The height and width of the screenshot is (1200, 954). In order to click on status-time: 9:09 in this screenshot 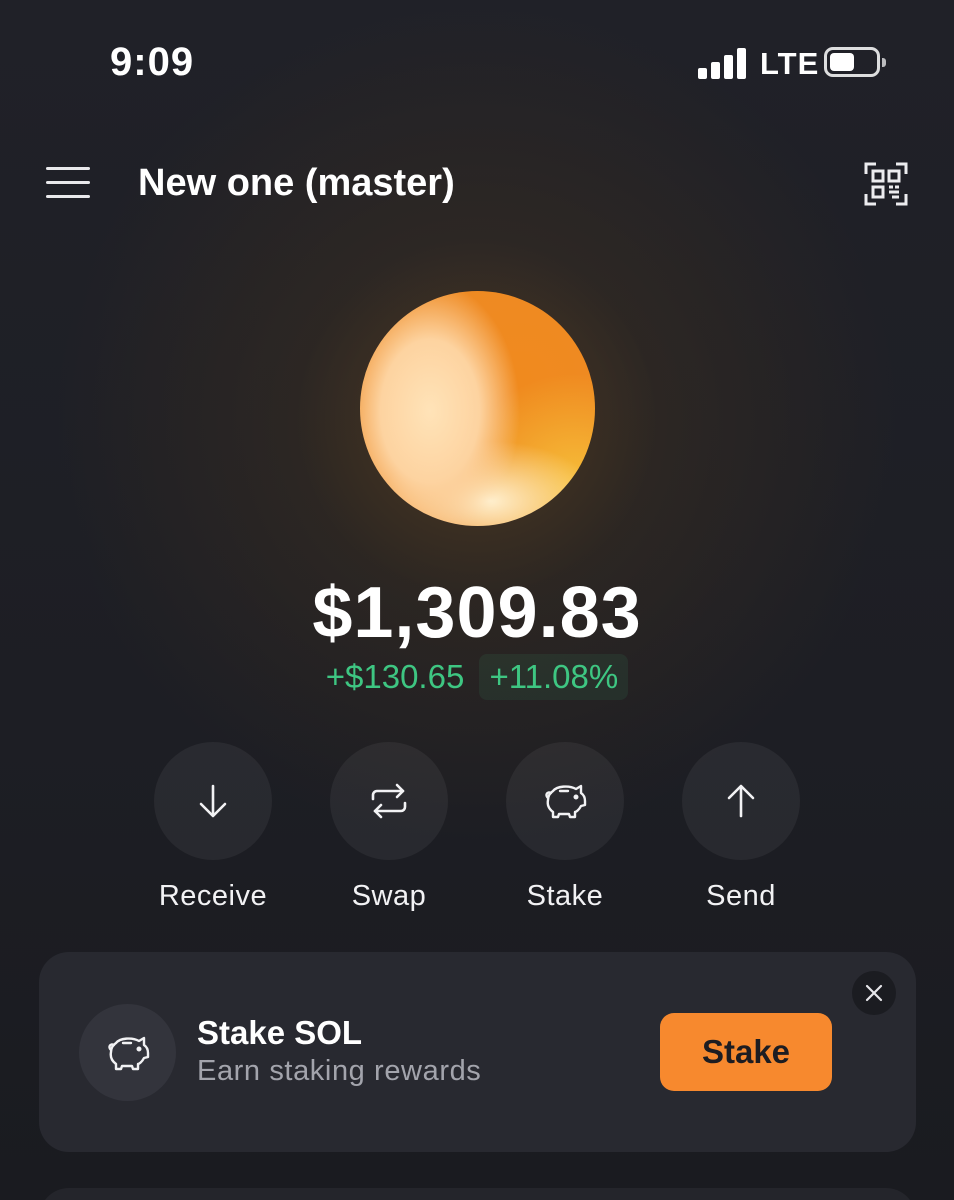, I will do `click(152, 62)`.